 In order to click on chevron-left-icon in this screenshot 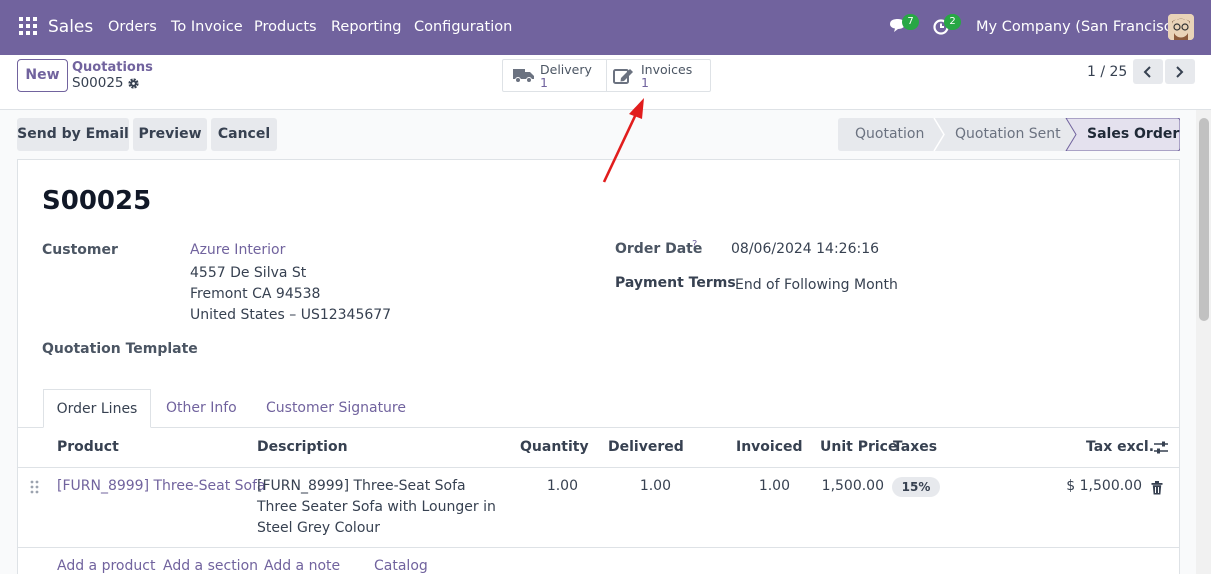, I will do `click(1147, 72)`.